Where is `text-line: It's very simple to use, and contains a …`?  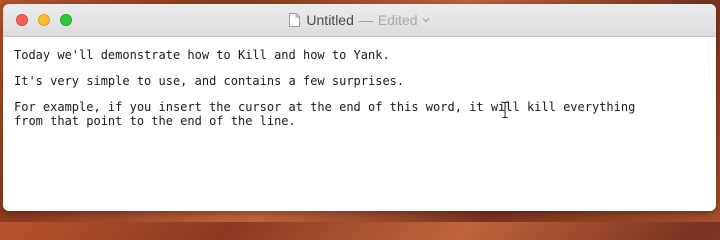
text-line: It's very simple to use, and contains a … is located at coordinates (209, 81).